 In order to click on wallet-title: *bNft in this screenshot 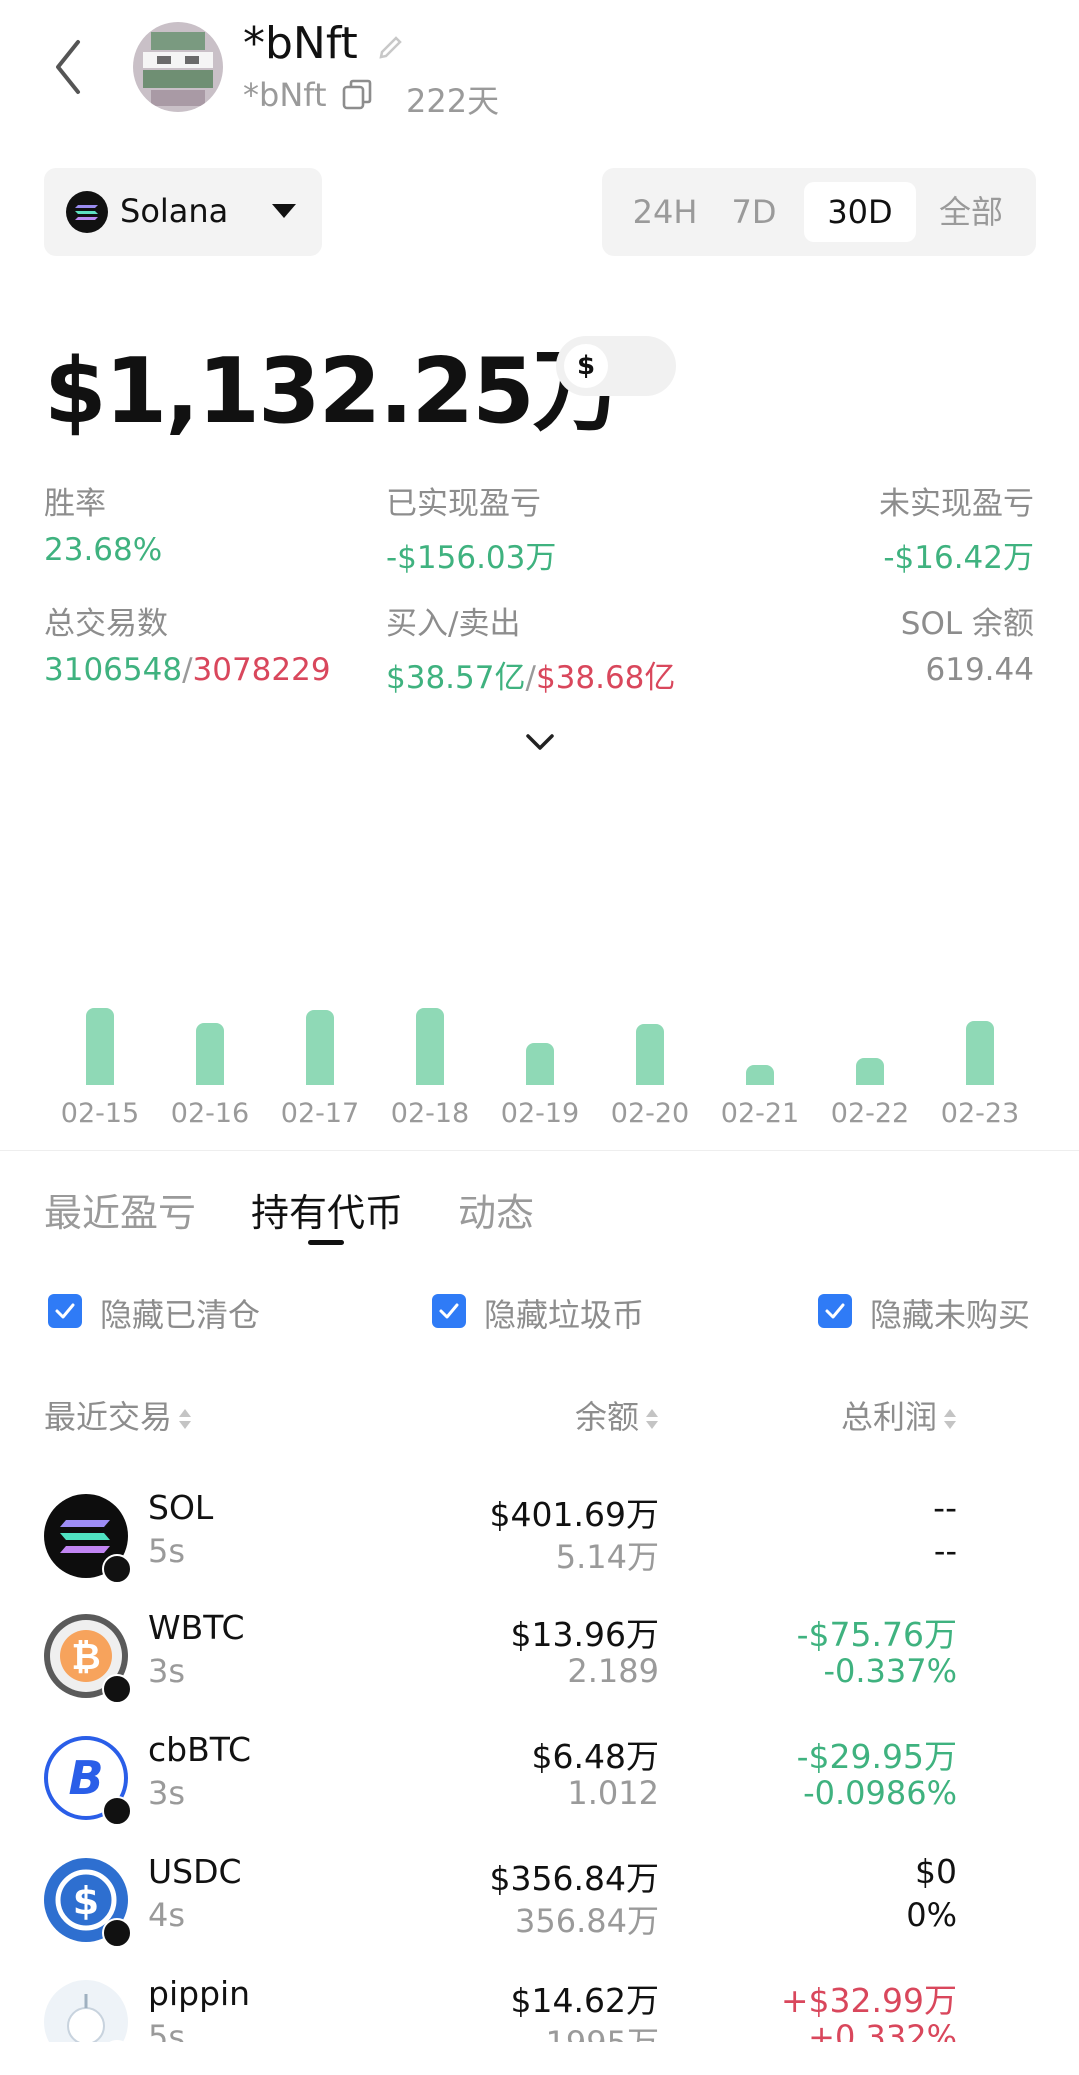, I will do `click(300, 43)`.